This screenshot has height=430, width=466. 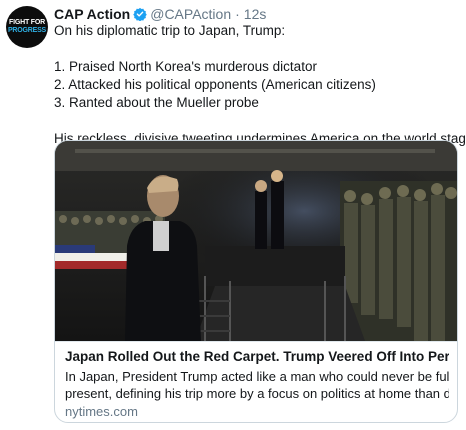 I want to click on tweet-header: CAP Action @CAPAction · 12s, so click(x=160, y=14).